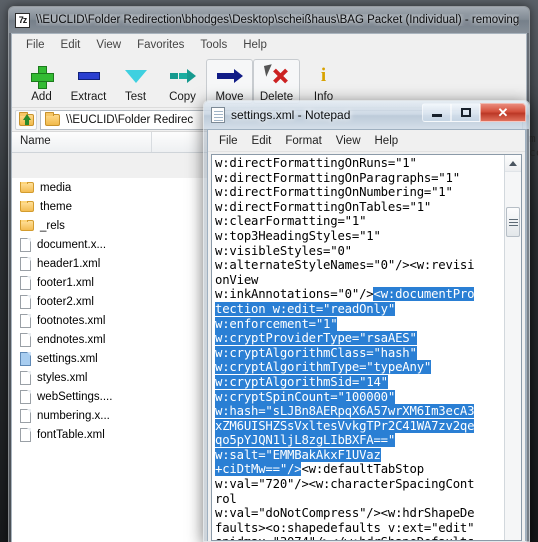 This screenshot has width=538, height=542. Describe the element at coordinates (22, 20) in the screenshot. I see `seven-zip-app-icon: 7z` at that location.